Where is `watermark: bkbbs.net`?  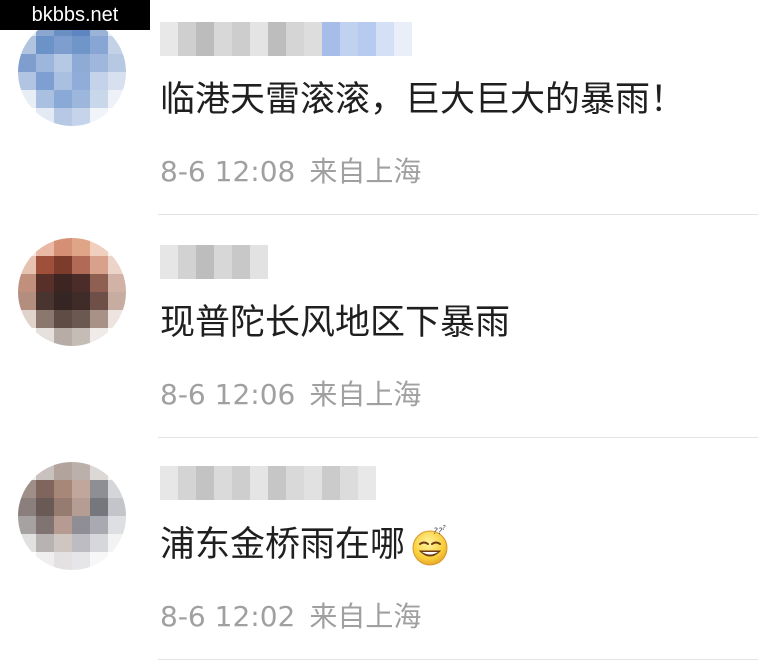
watermark: bkbbs.net is located at coordinates (75, 15).